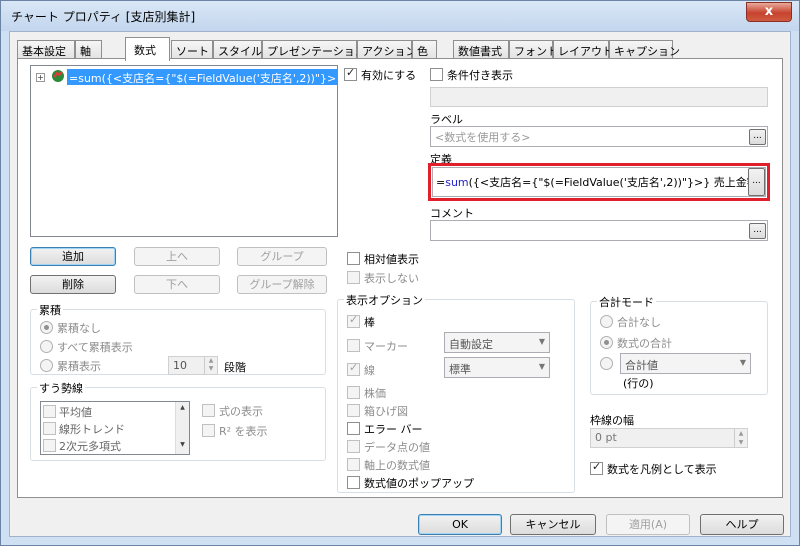  What do you see at coordinates (644, 343) in the screenshot?
I see `expr-total-label: 数式の合計` at bounding box center [644, 343].